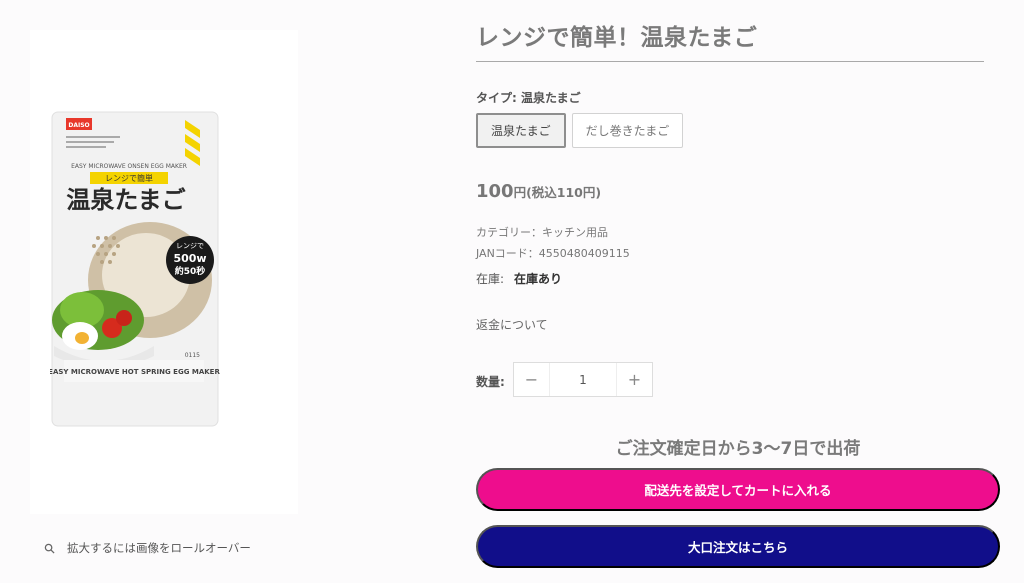 This screenshot has height=583, width=1024. What do you see at coordinates (553, 253) in the screenshot?
I see `jan-code-text: JANコード：4550480409115` at bounding box center [553, 253].